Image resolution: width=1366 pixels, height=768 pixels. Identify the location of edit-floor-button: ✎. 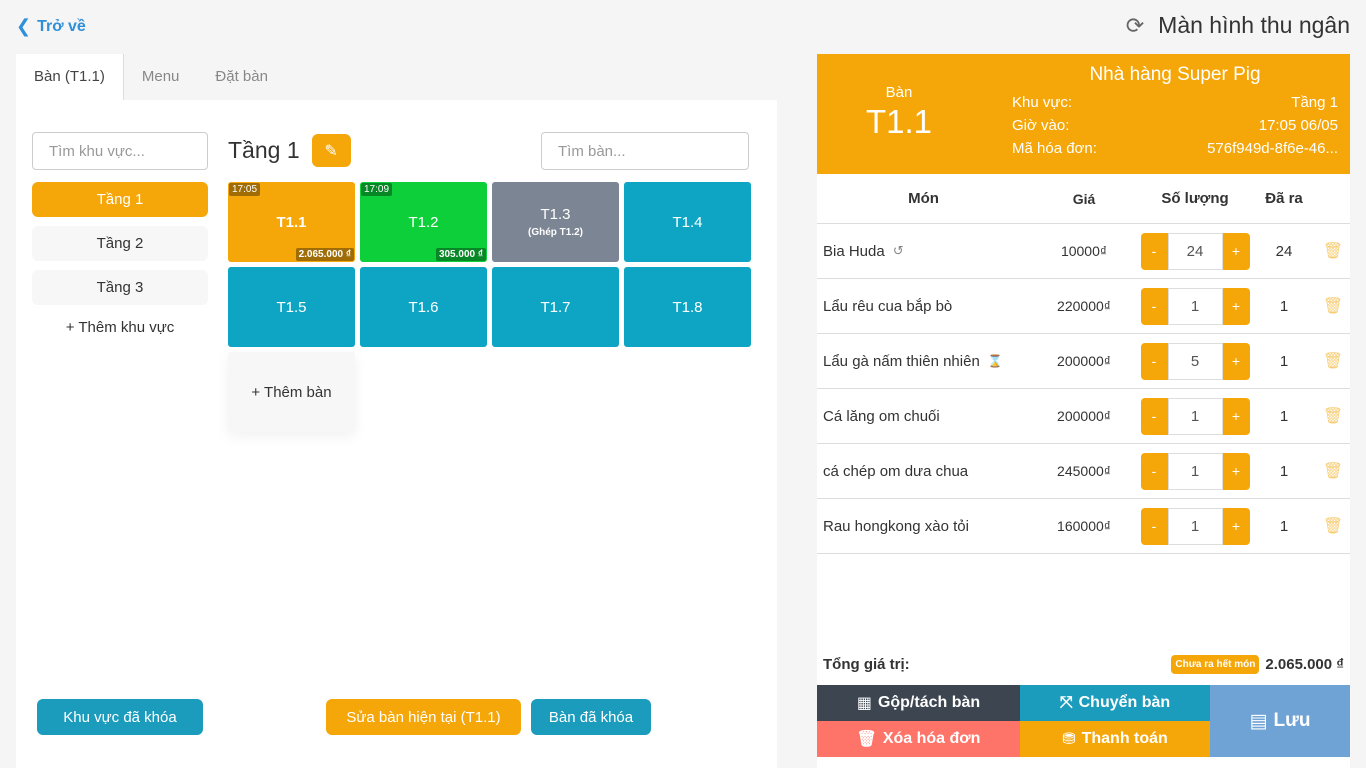
(331, 150).